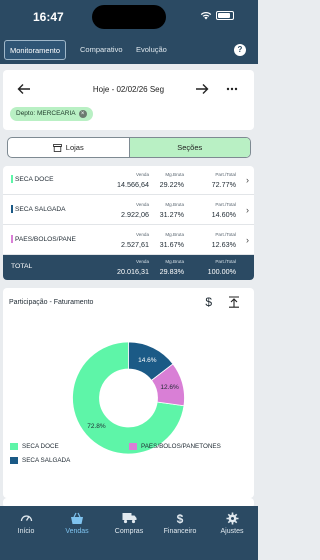  Describe the element at coordinates (221, 271) in the screenshot. I see `total-share-value: 100.00%` at that location.